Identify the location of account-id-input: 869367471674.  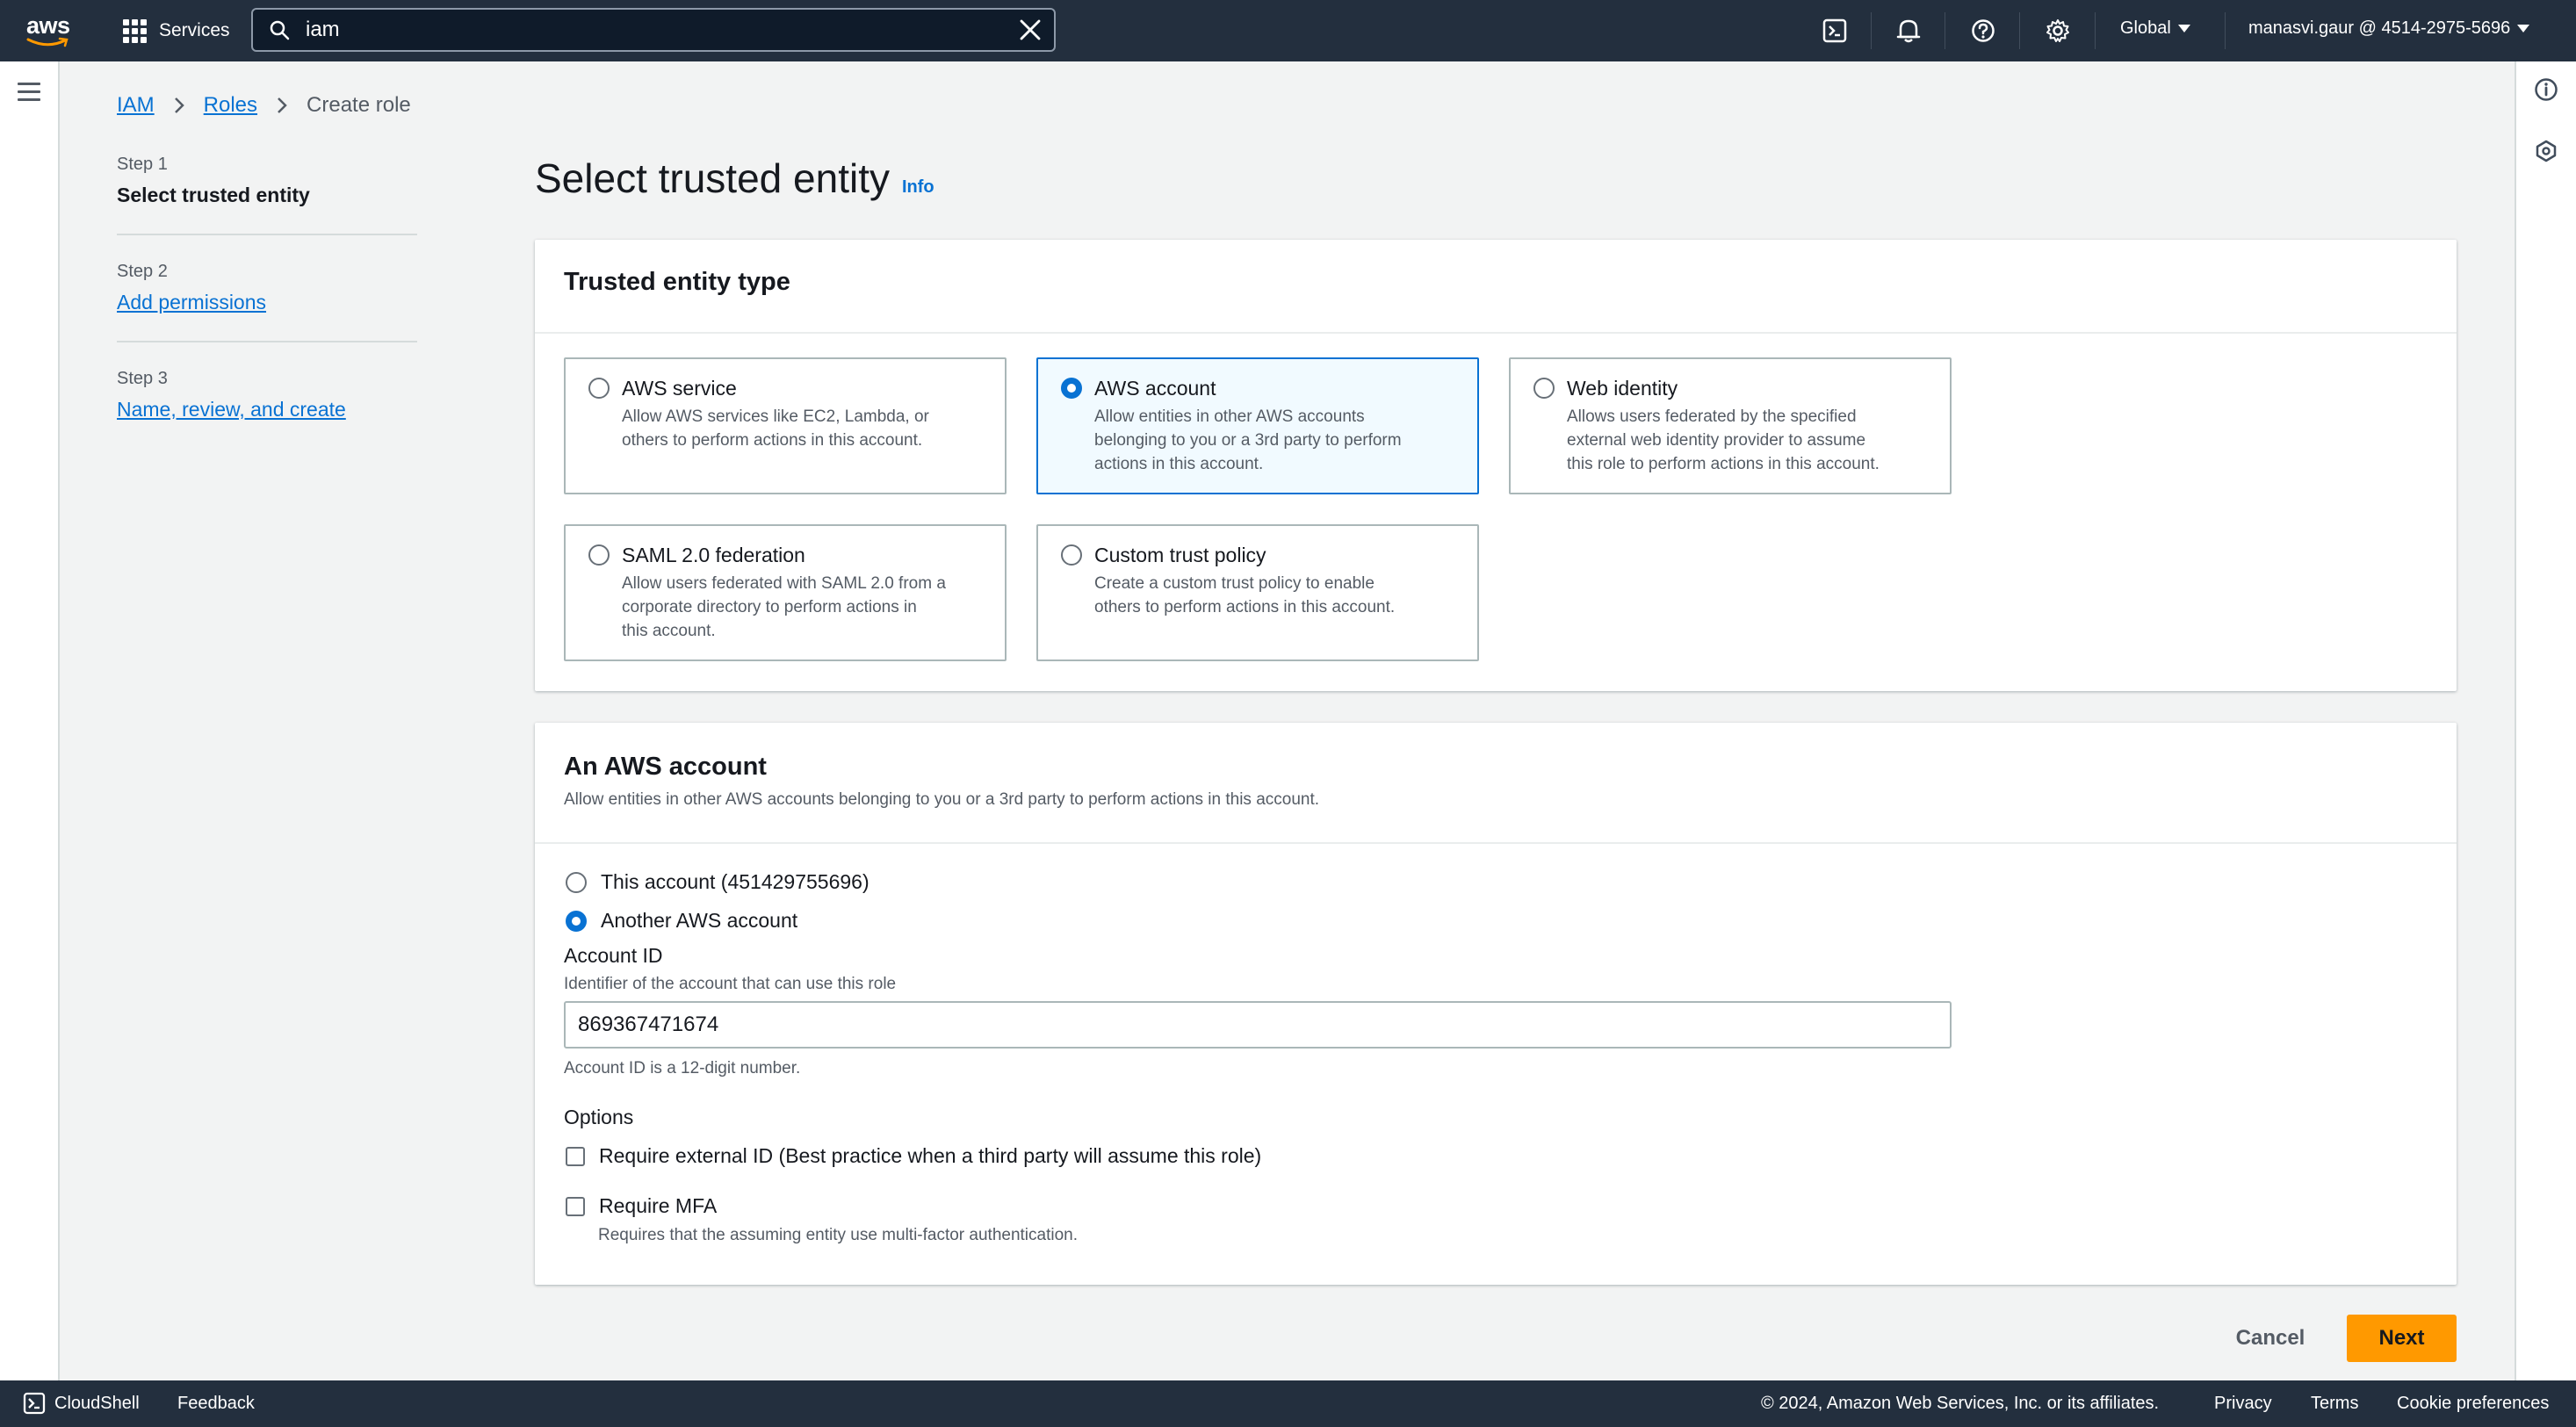
(1258, 1025).